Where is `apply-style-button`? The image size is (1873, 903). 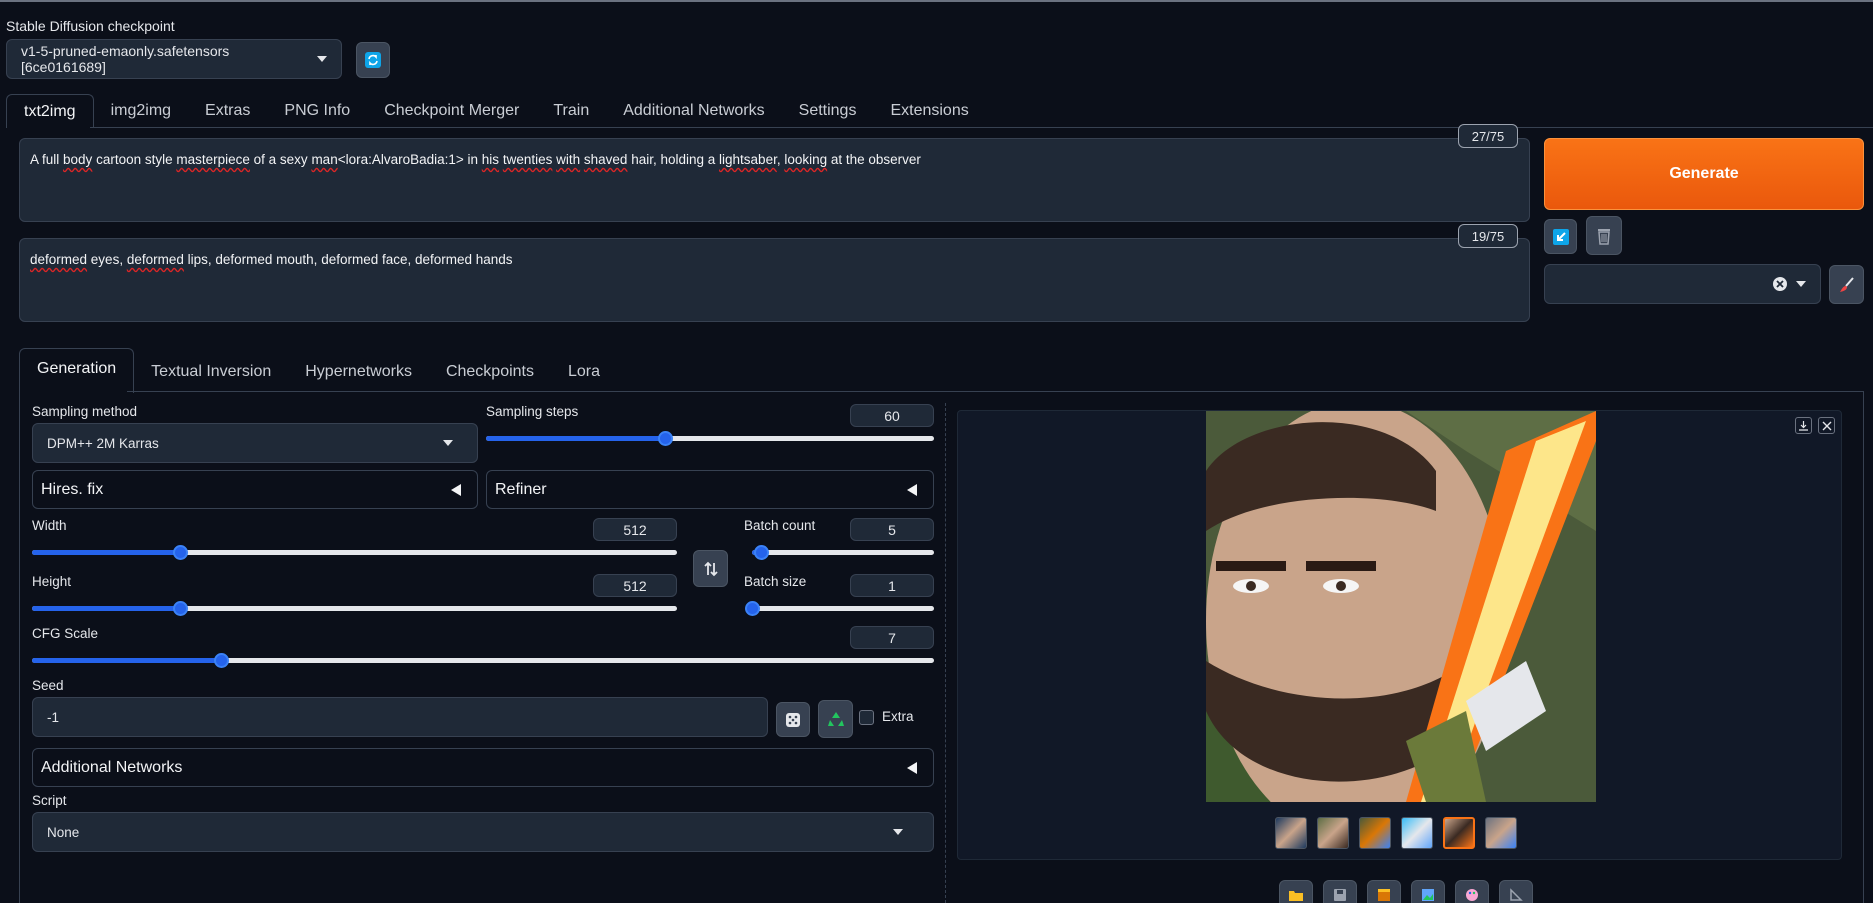 apply-style-button is located at coordinates (1846, 284).